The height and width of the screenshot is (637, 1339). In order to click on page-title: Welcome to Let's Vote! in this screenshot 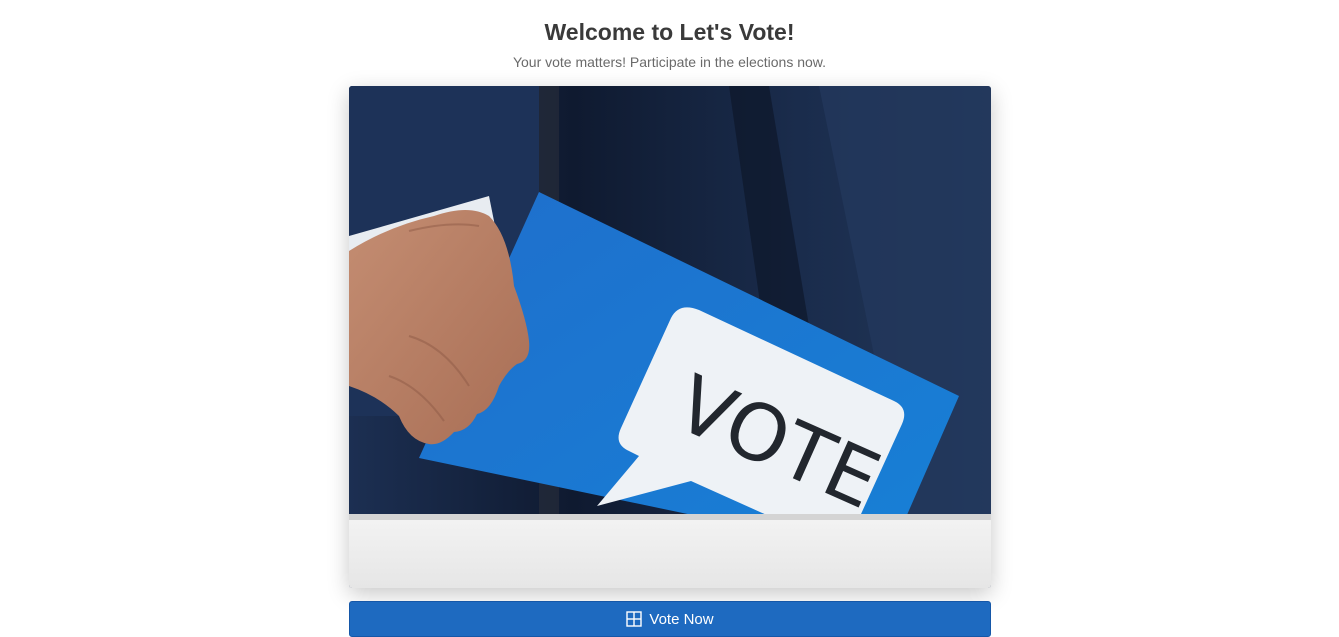, I will do `click(669, 32)`.